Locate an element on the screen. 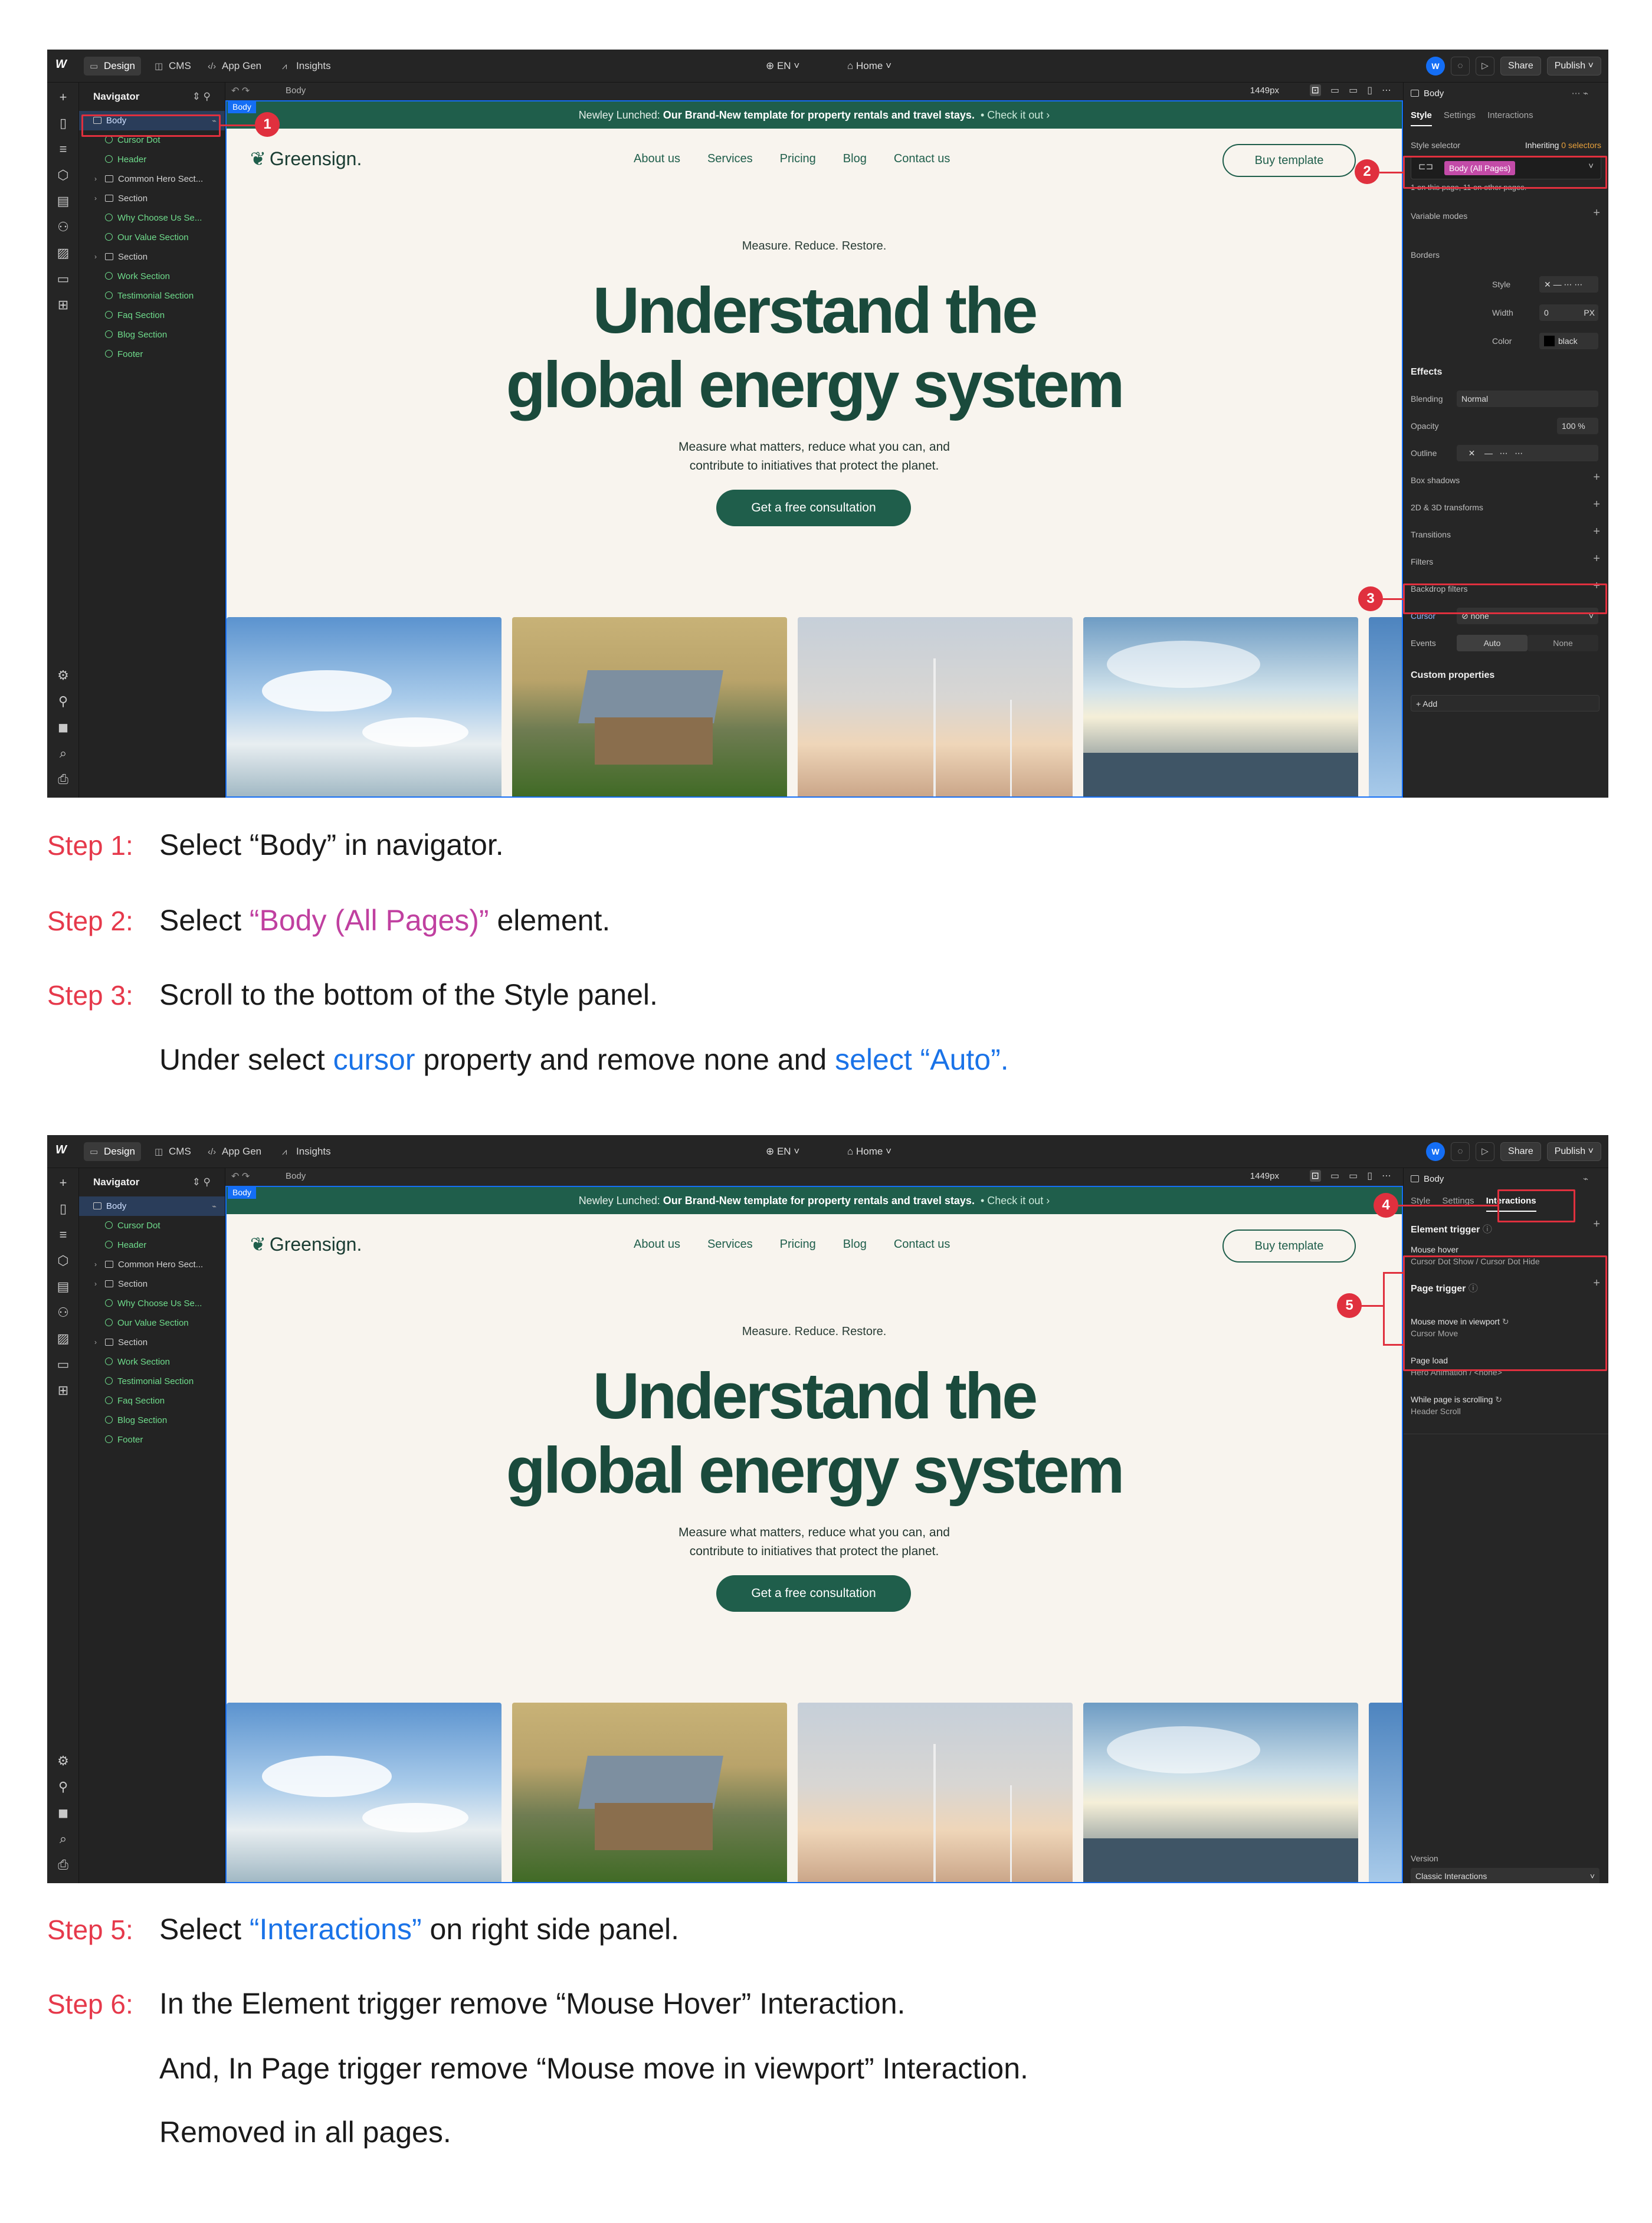 The width and height of the screenshot is (1652, 2223). variables-icon: ⚇ is located at coordinates (63, 1313).